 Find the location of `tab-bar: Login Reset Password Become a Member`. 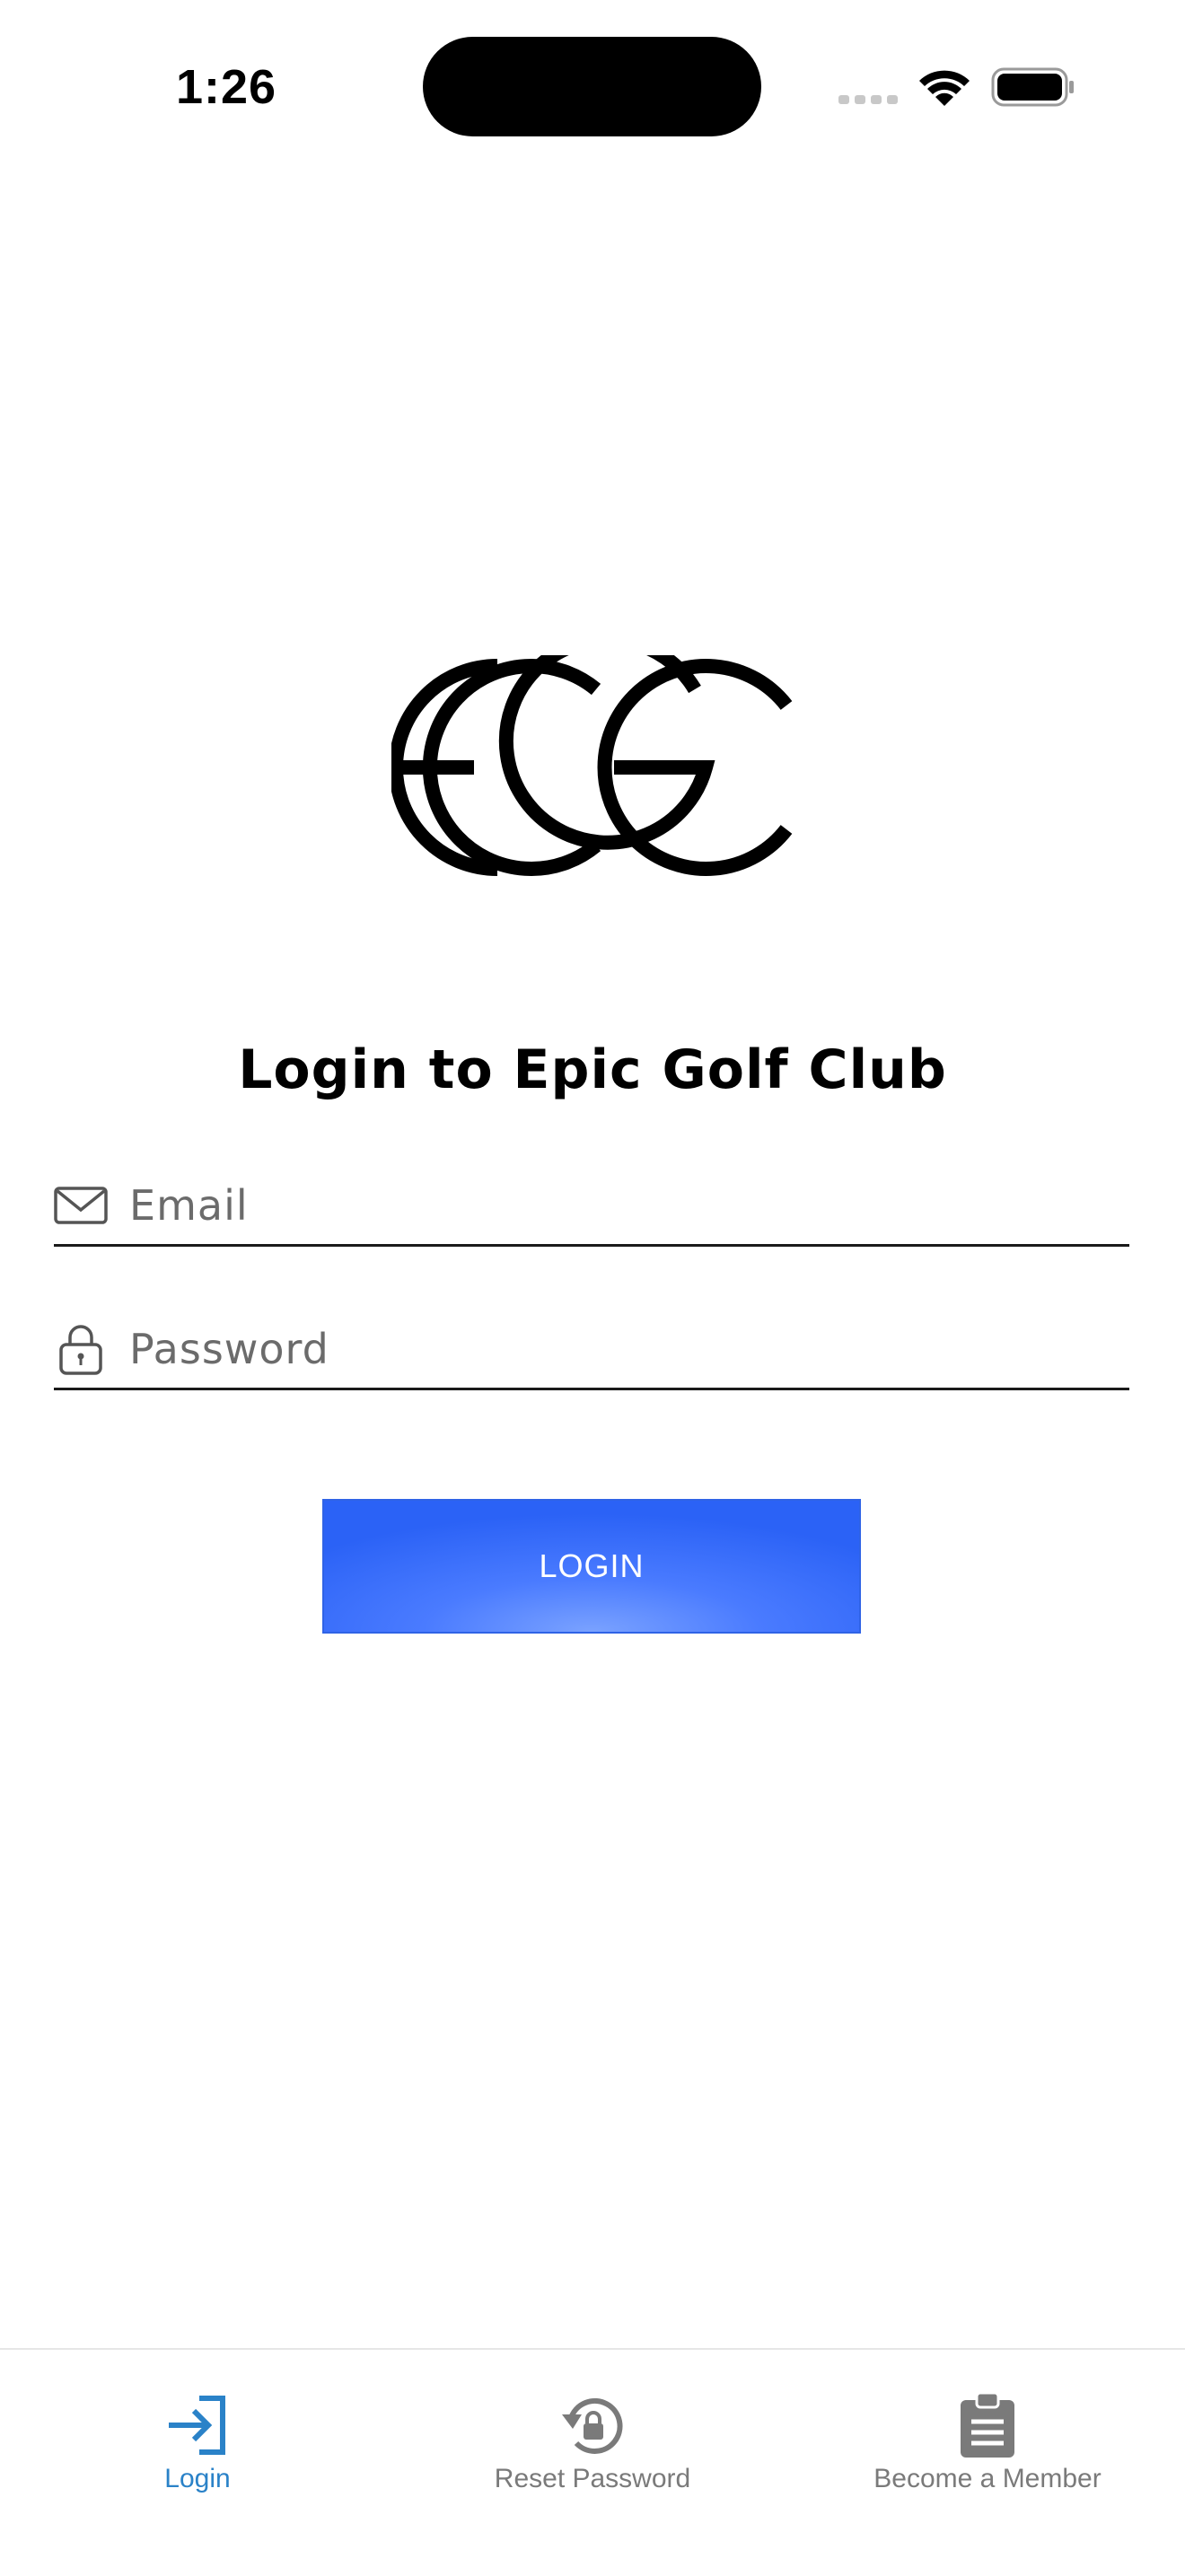

tab-bar: Login Reset Password Become a Member is located at coordinates (592, 2462).